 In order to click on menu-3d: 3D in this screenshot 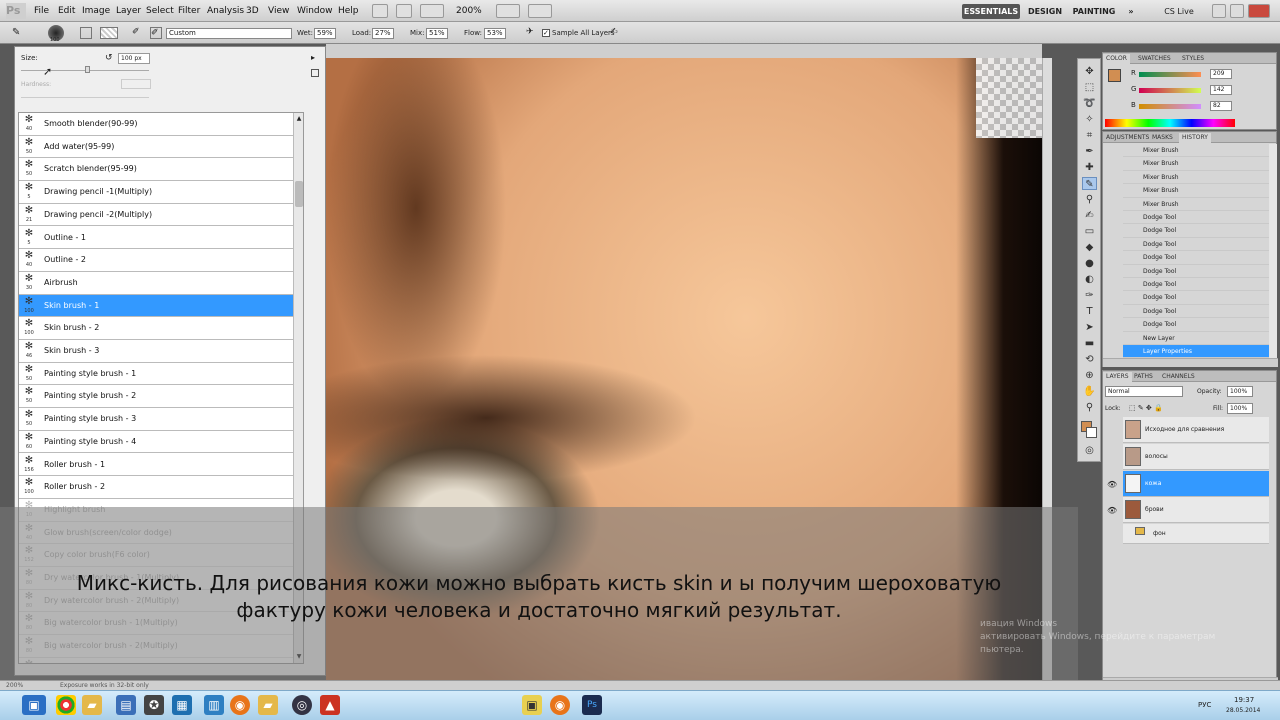, I will do `click(252, 11)`.